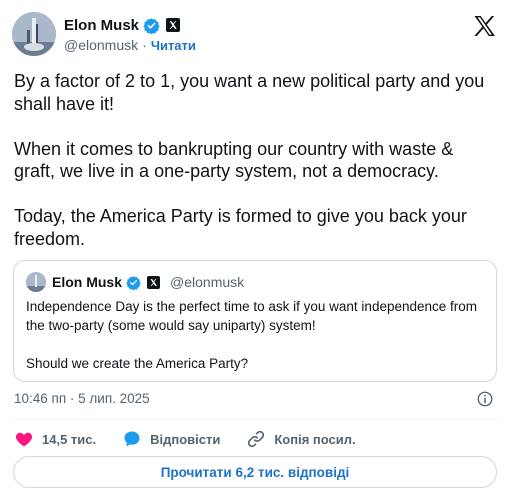 This screenshot has height=502, width=512. I want to click on author-handle: @elonmusk, so click(101, 45).